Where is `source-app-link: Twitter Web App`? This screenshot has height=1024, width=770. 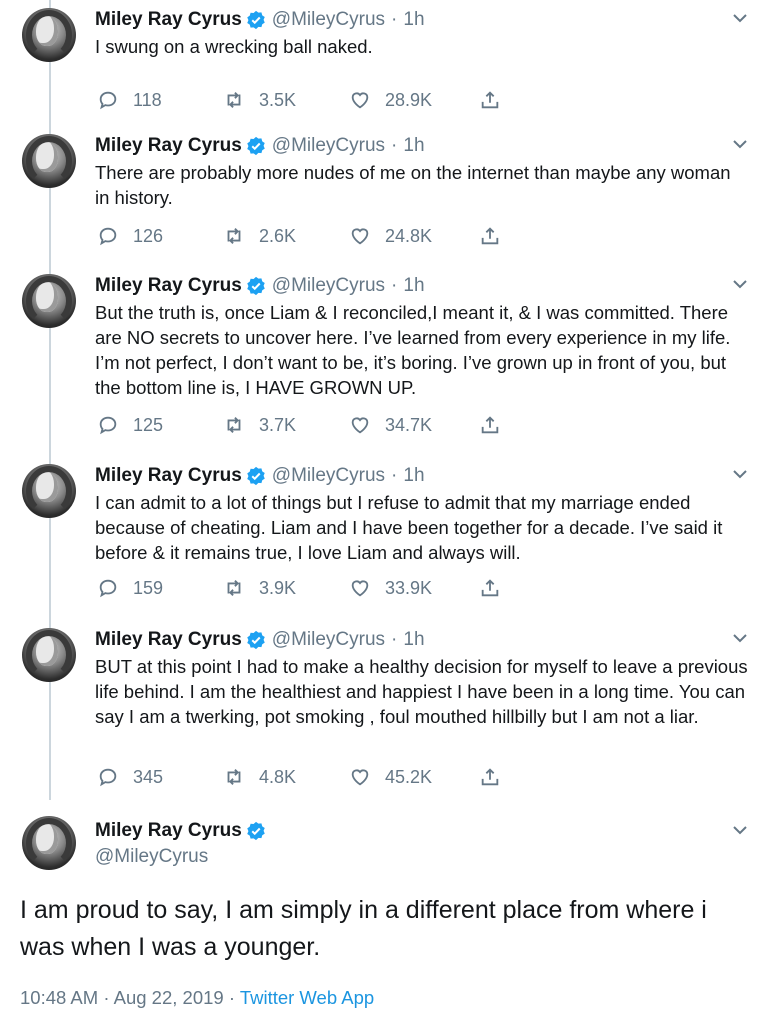 source-app-link: Twitter Web App is located at coordinates (307, 997).